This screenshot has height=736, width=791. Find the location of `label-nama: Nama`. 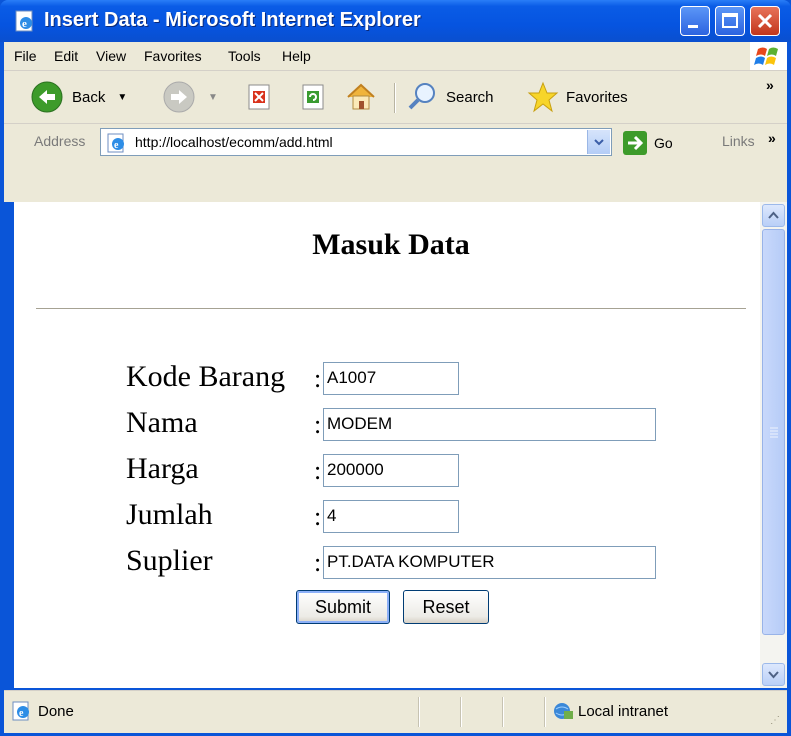

label-nama: Nama is located at coordinates (162, 422).